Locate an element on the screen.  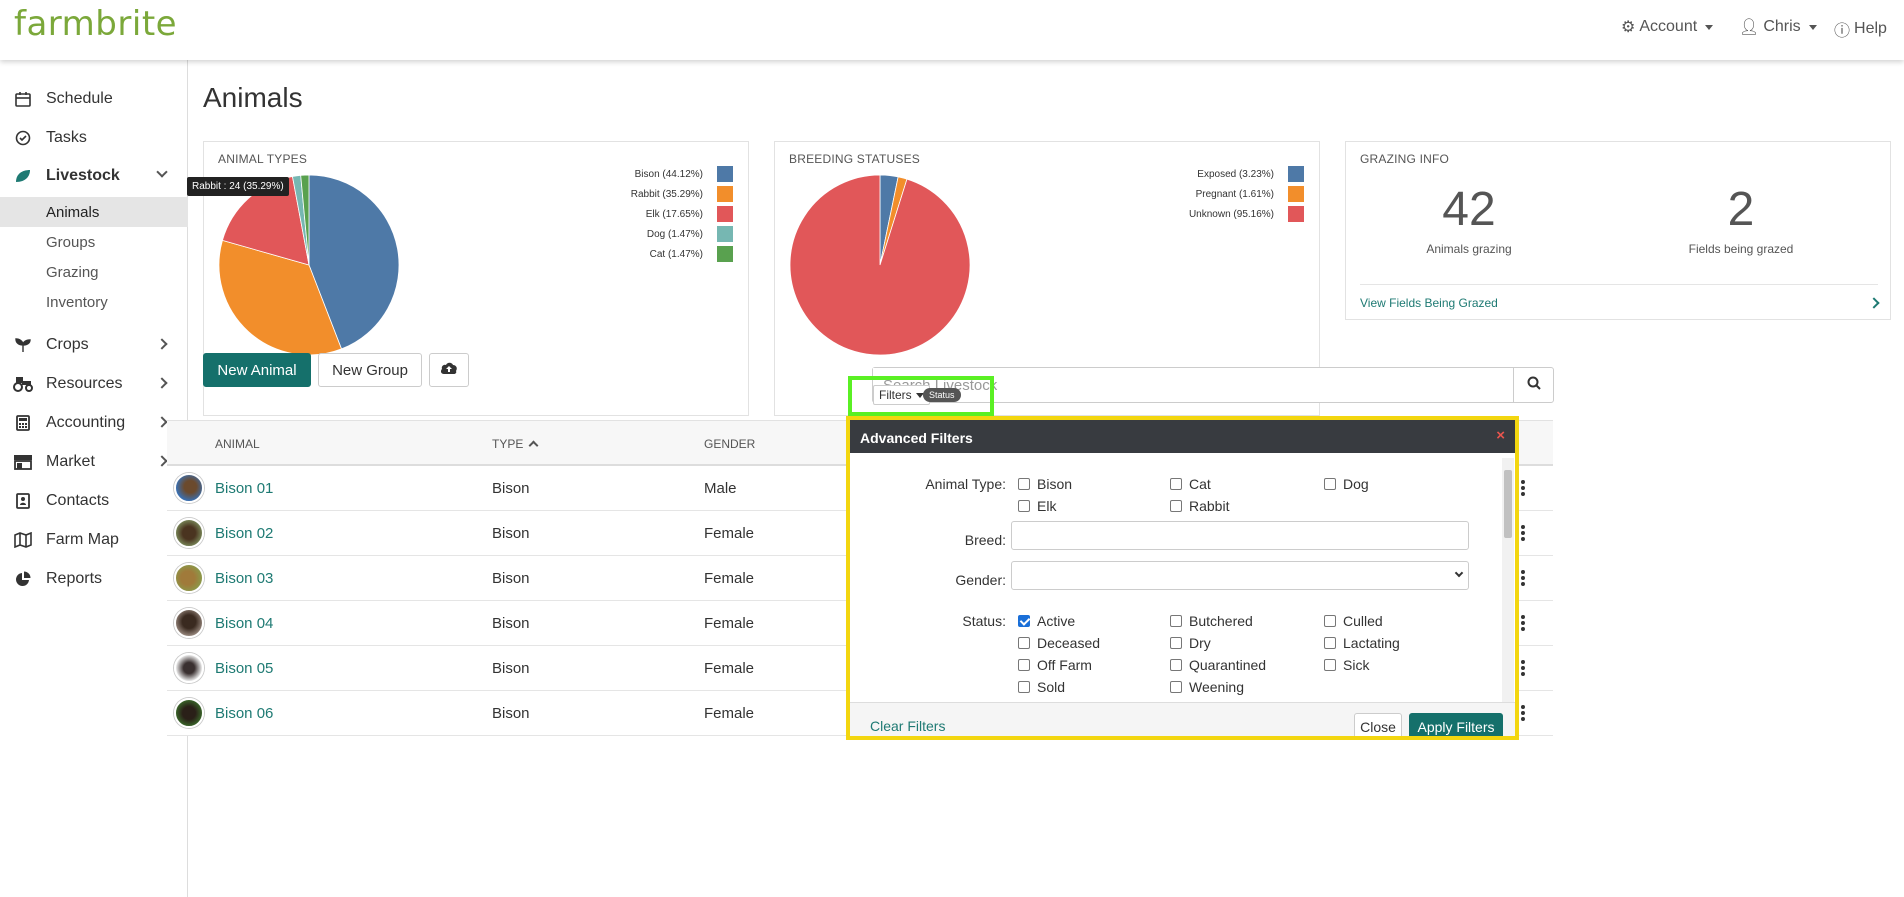
logo: farmbrite is located at coordinates (95, 24).